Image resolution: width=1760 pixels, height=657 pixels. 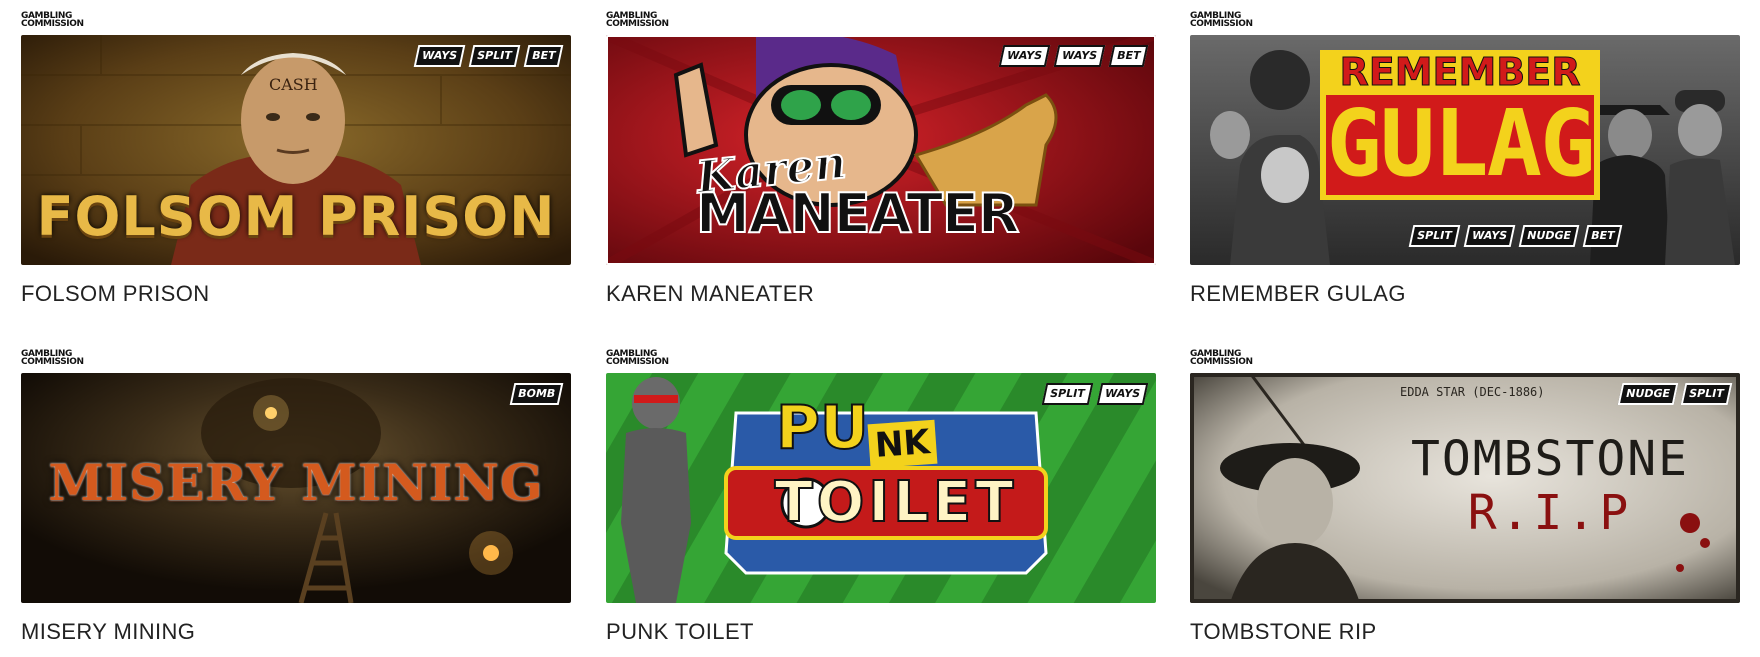 I want to click on game-title: MISERY MINING, so click(x=108, y=632).